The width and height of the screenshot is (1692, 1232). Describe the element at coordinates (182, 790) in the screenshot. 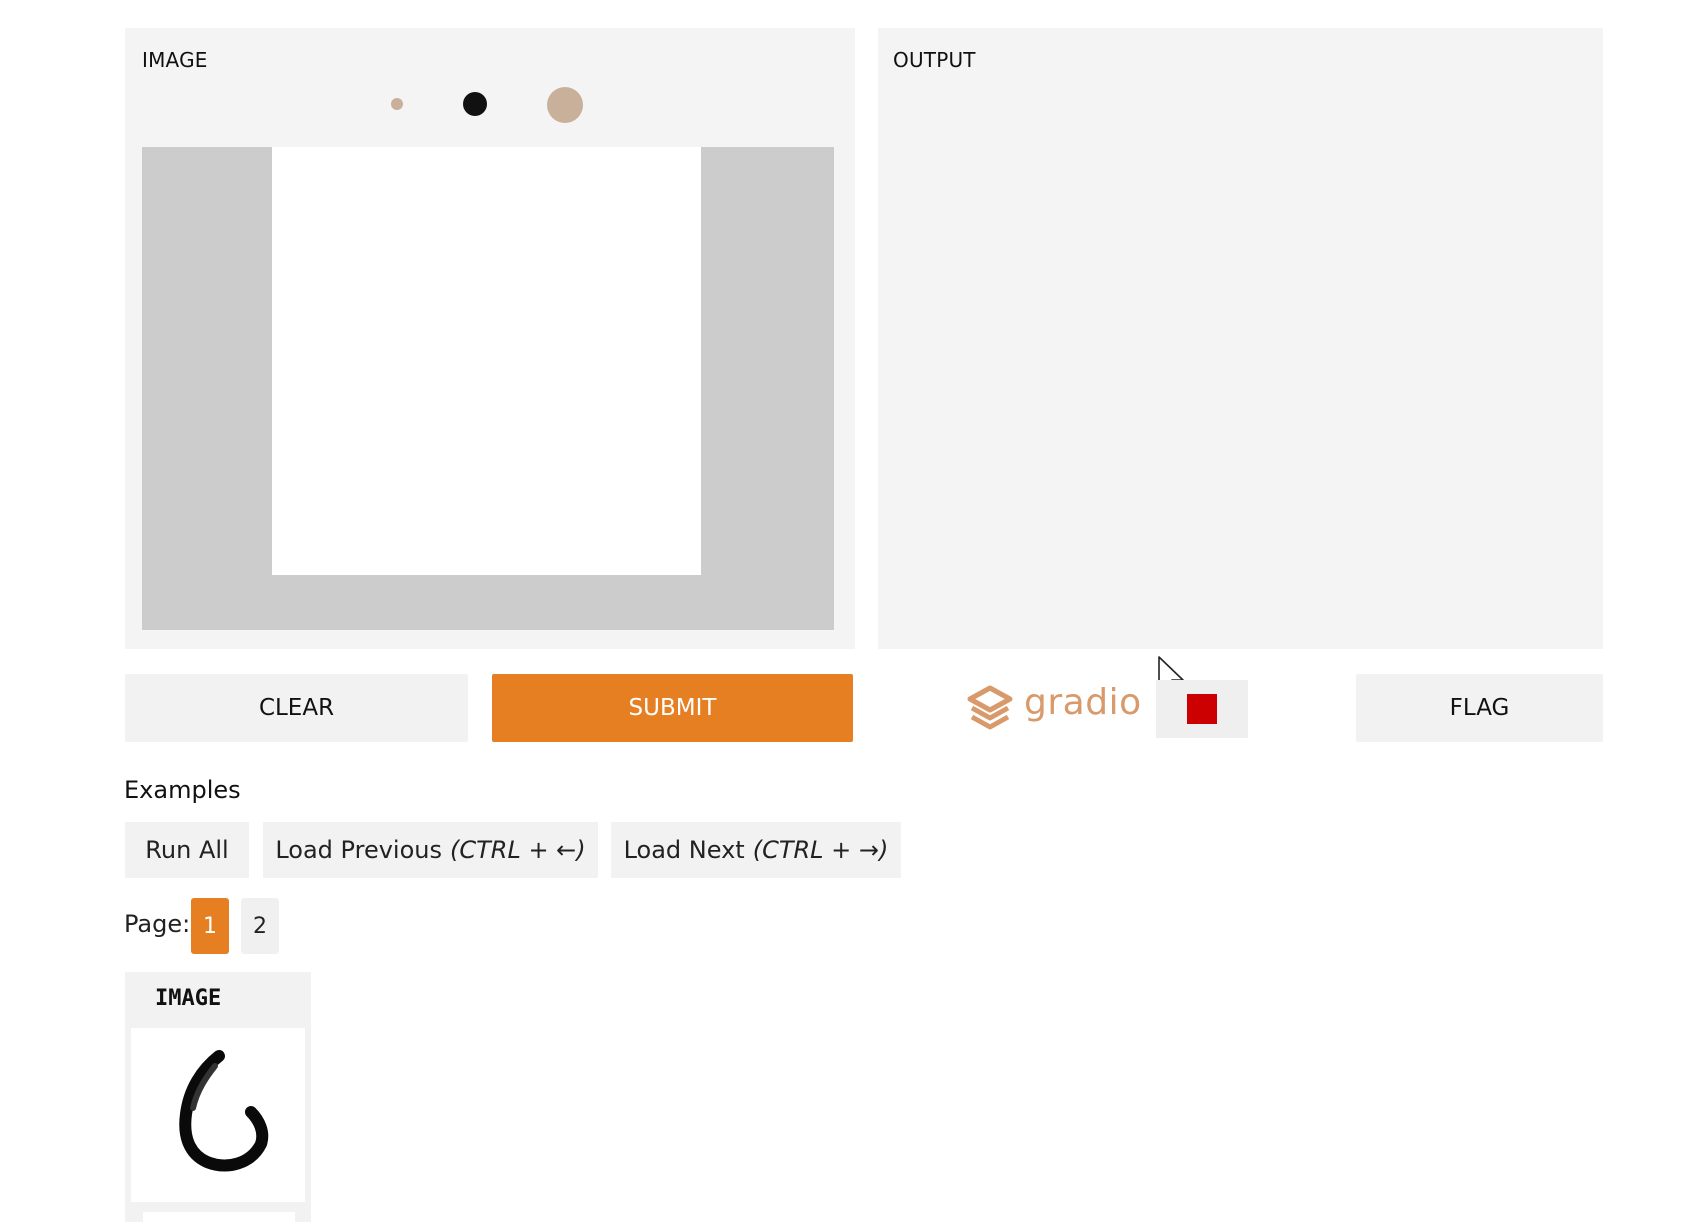

I see `examples-heading: Examples` at that location.